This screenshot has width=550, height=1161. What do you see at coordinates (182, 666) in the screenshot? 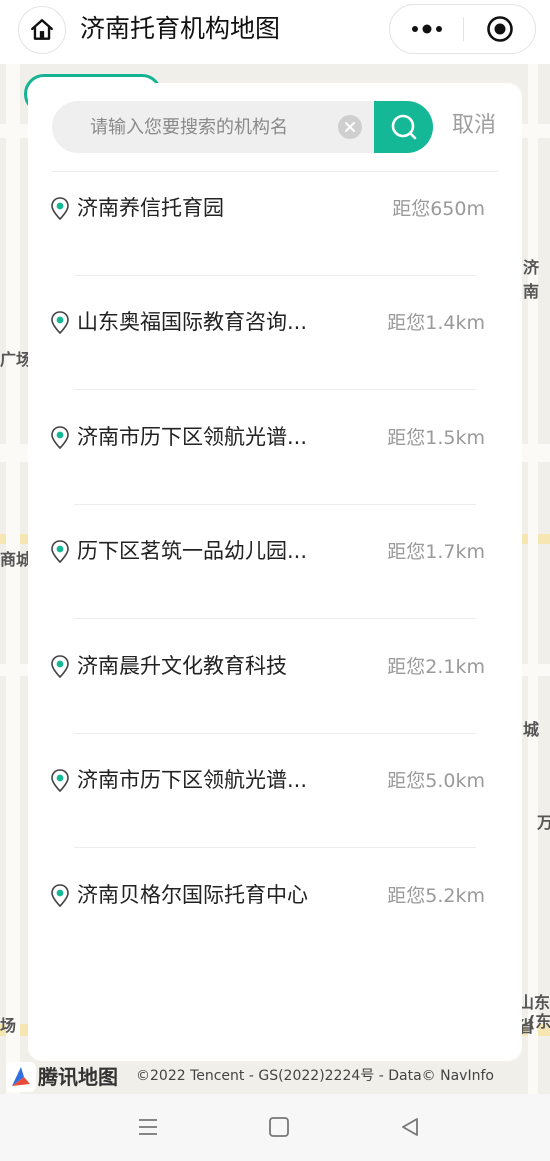
I see `institution-name: 济南晨升文化教育科技` at bounding box center [182, 666].